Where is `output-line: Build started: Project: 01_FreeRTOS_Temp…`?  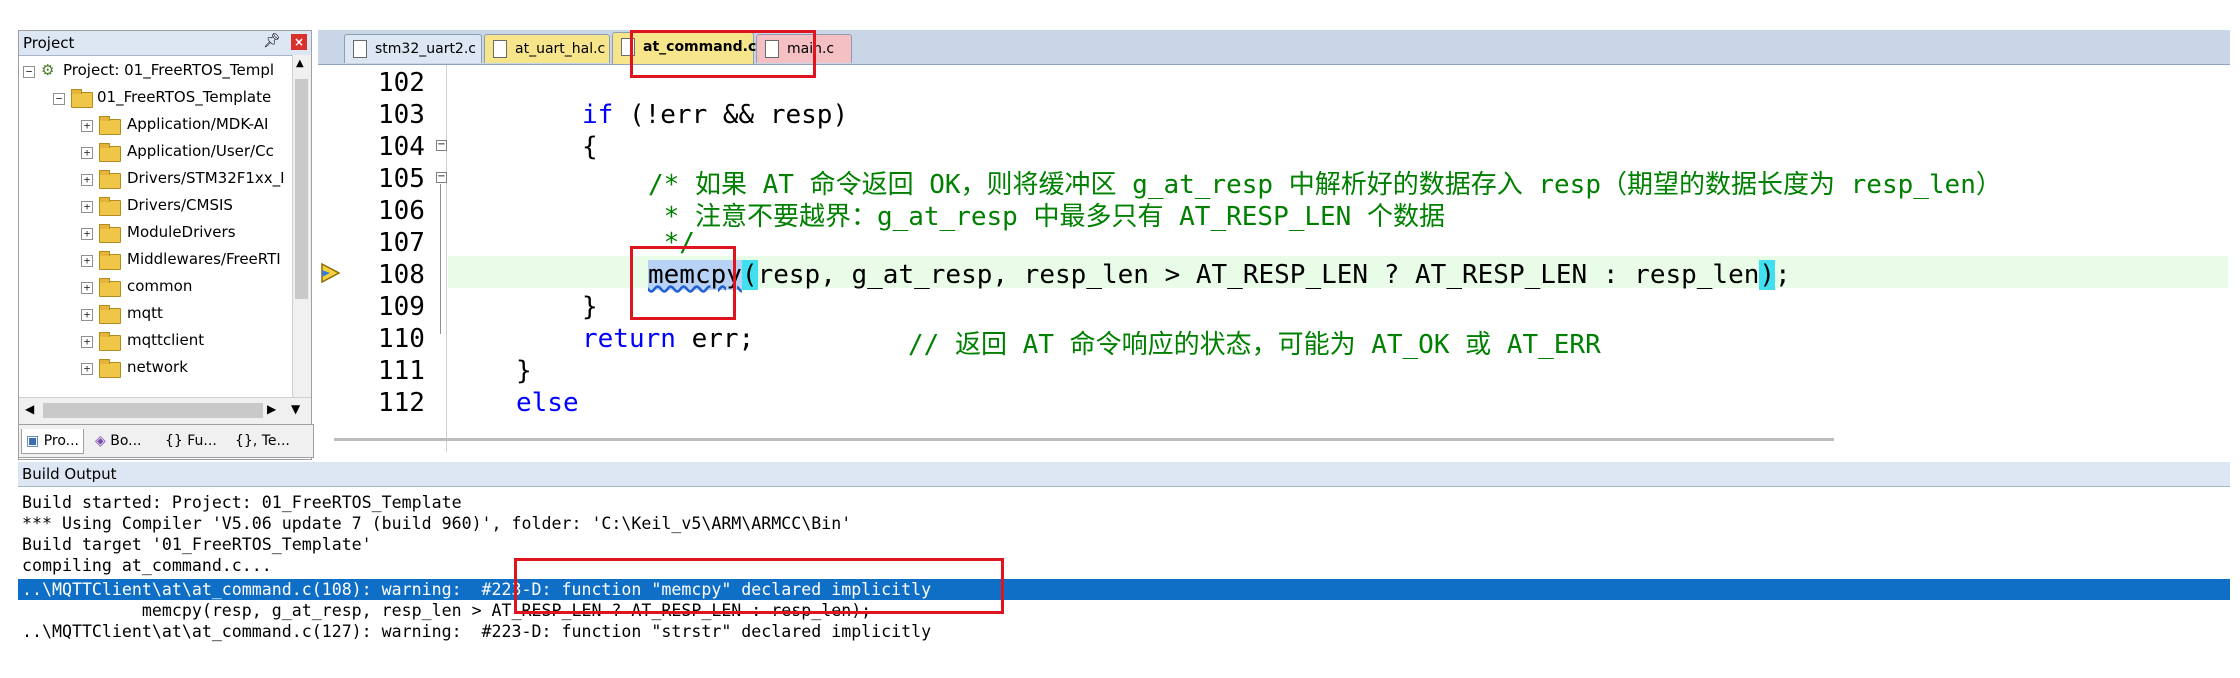 output-line: Build started: Project: 01_FreeRTOS_Temp… is located at coordinates (242, 502).